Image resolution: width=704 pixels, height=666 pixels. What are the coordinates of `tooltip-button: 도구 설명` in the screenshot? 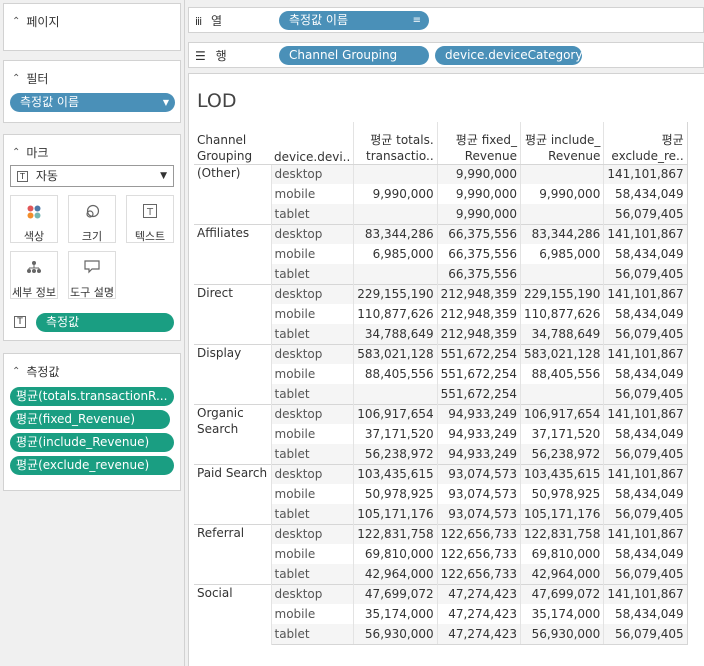 It's located at (92, 275).